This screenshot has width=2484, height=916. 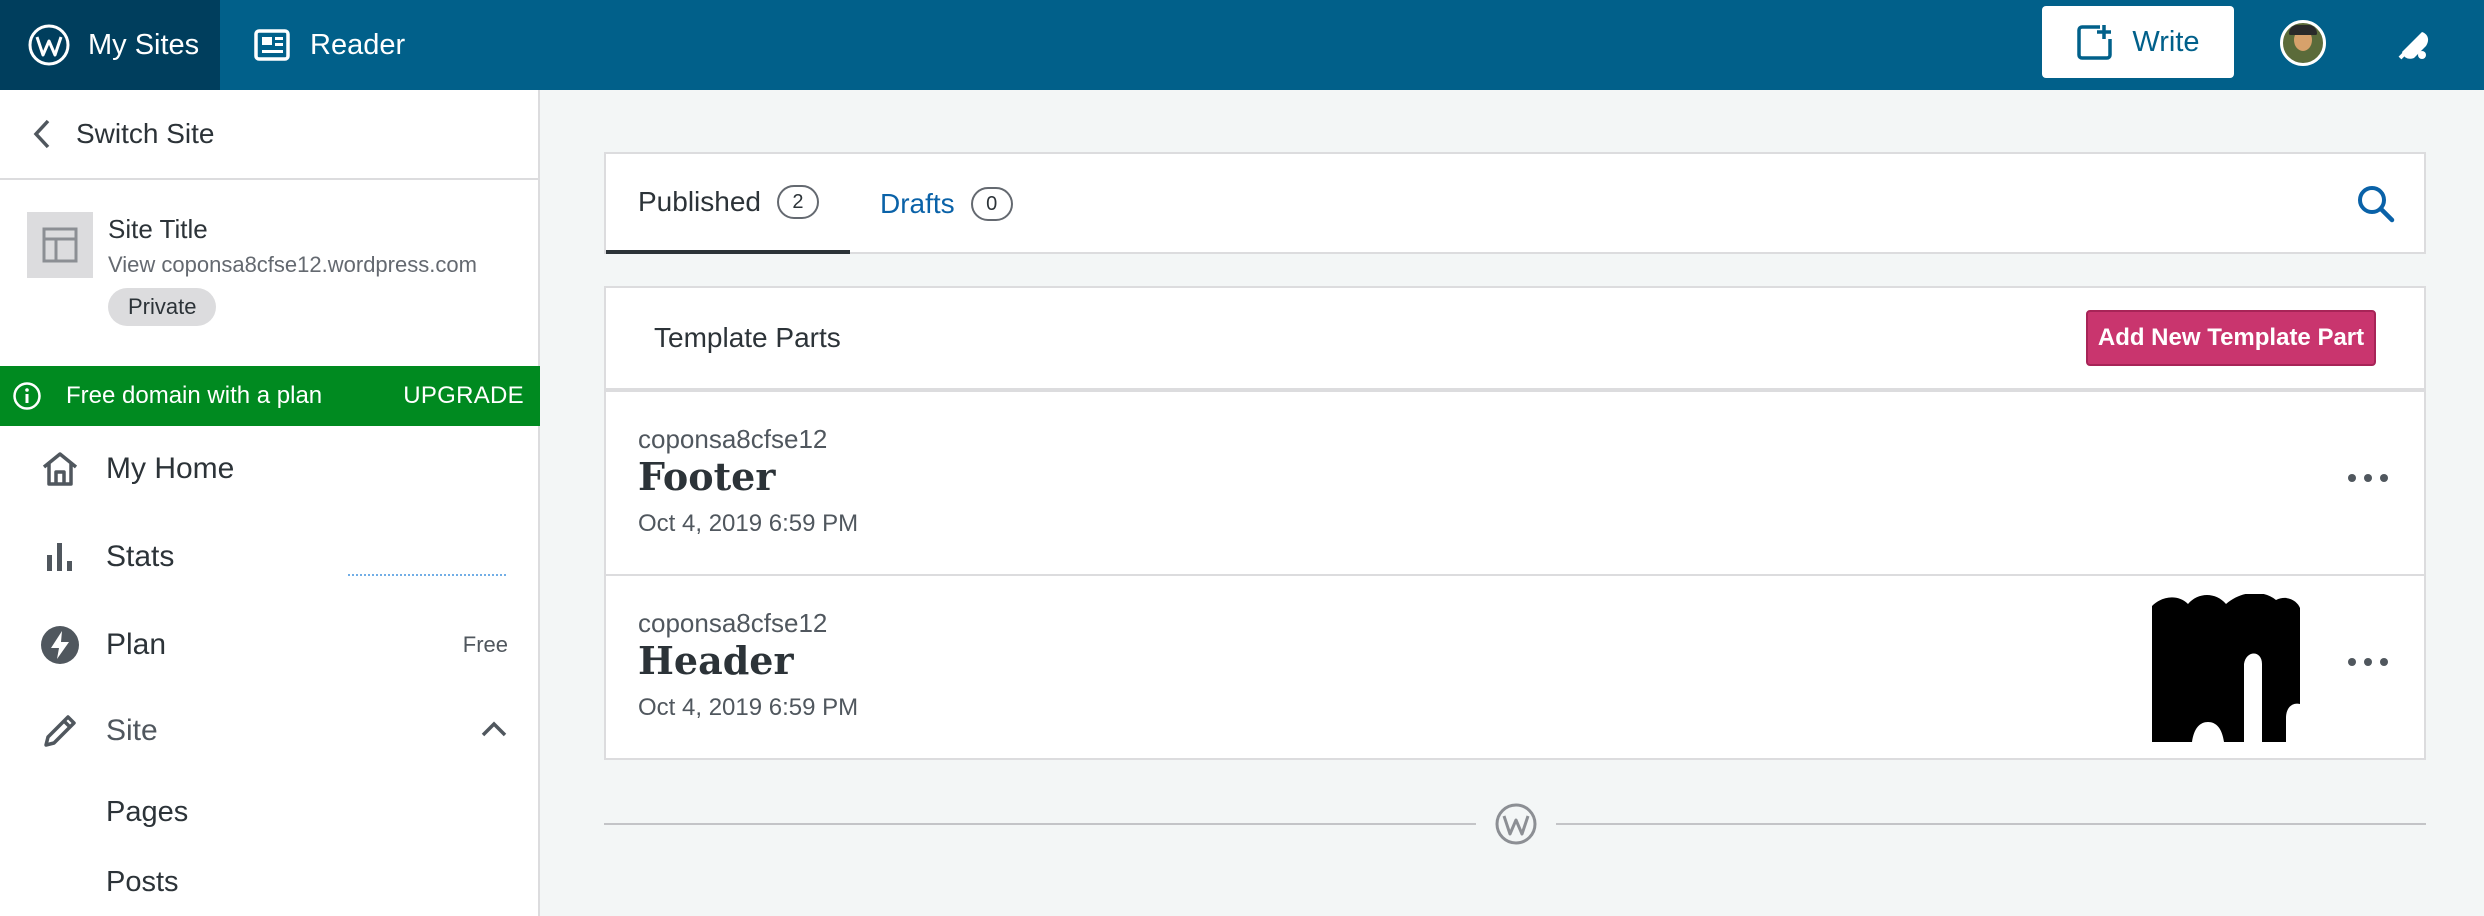 I want to click on plan-bolt-icon, so click(x=60, y=645).